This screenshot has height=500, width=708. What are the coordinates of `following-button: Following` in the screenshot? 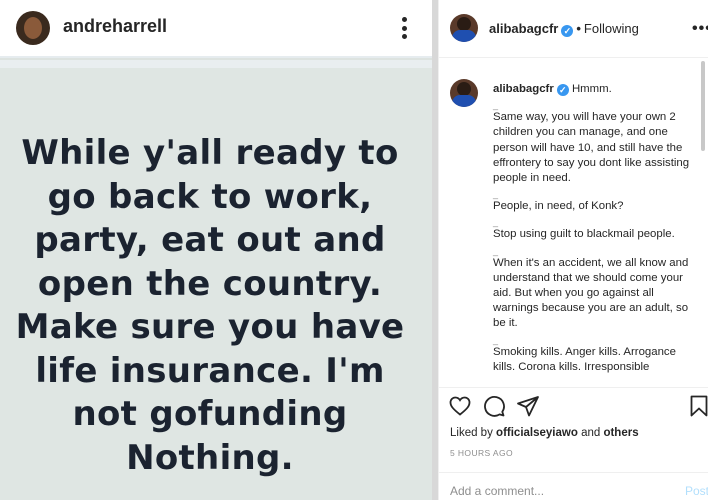 It's located at (611, 28).